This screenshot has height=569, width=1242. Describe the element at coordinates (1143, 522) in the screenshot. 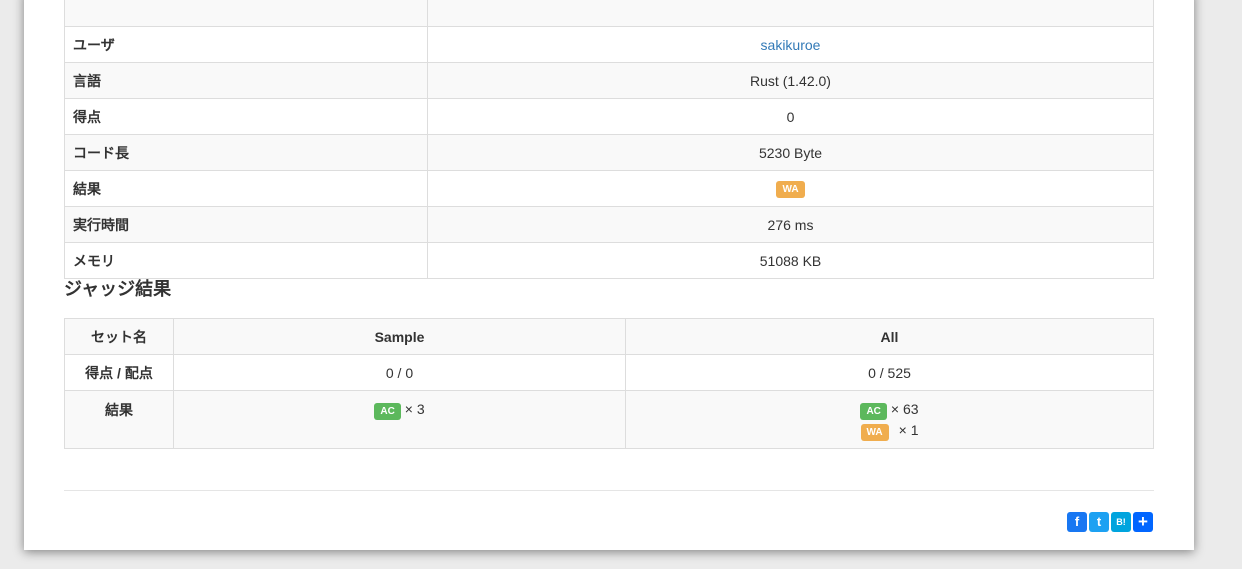

I see `share-plus-icon: +` at that location.